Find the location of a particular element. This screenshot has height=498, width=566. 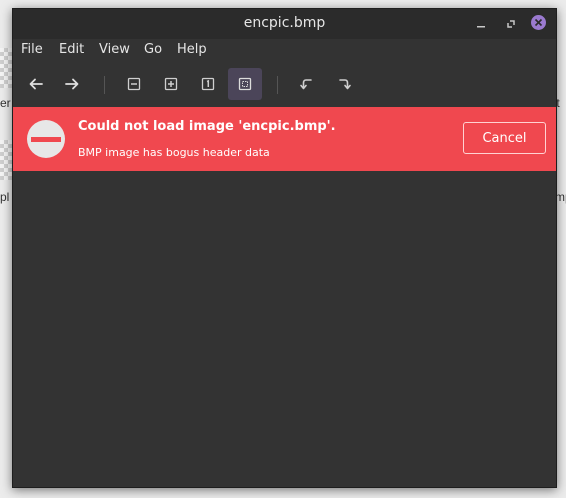

maximize-icon is located at coordinates (511, 24).